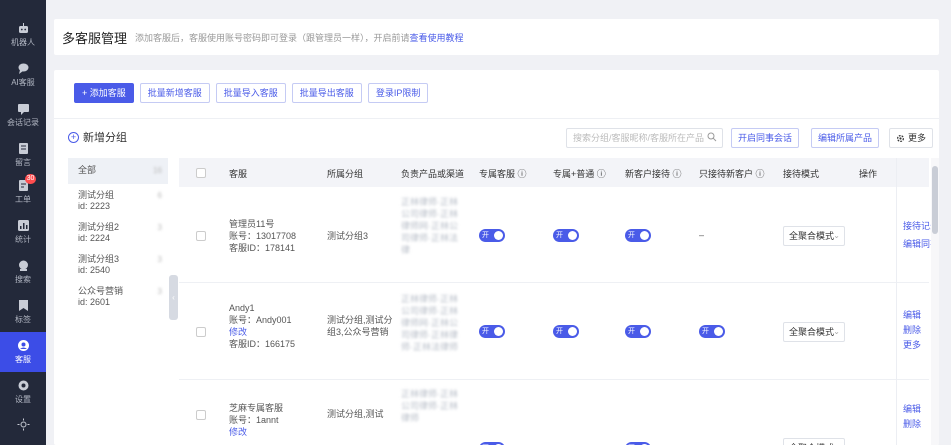  Describe the element at coordinates (653, 174) in the screenshot. I see `column-header: 新客户接待 ⓘ` at that location.